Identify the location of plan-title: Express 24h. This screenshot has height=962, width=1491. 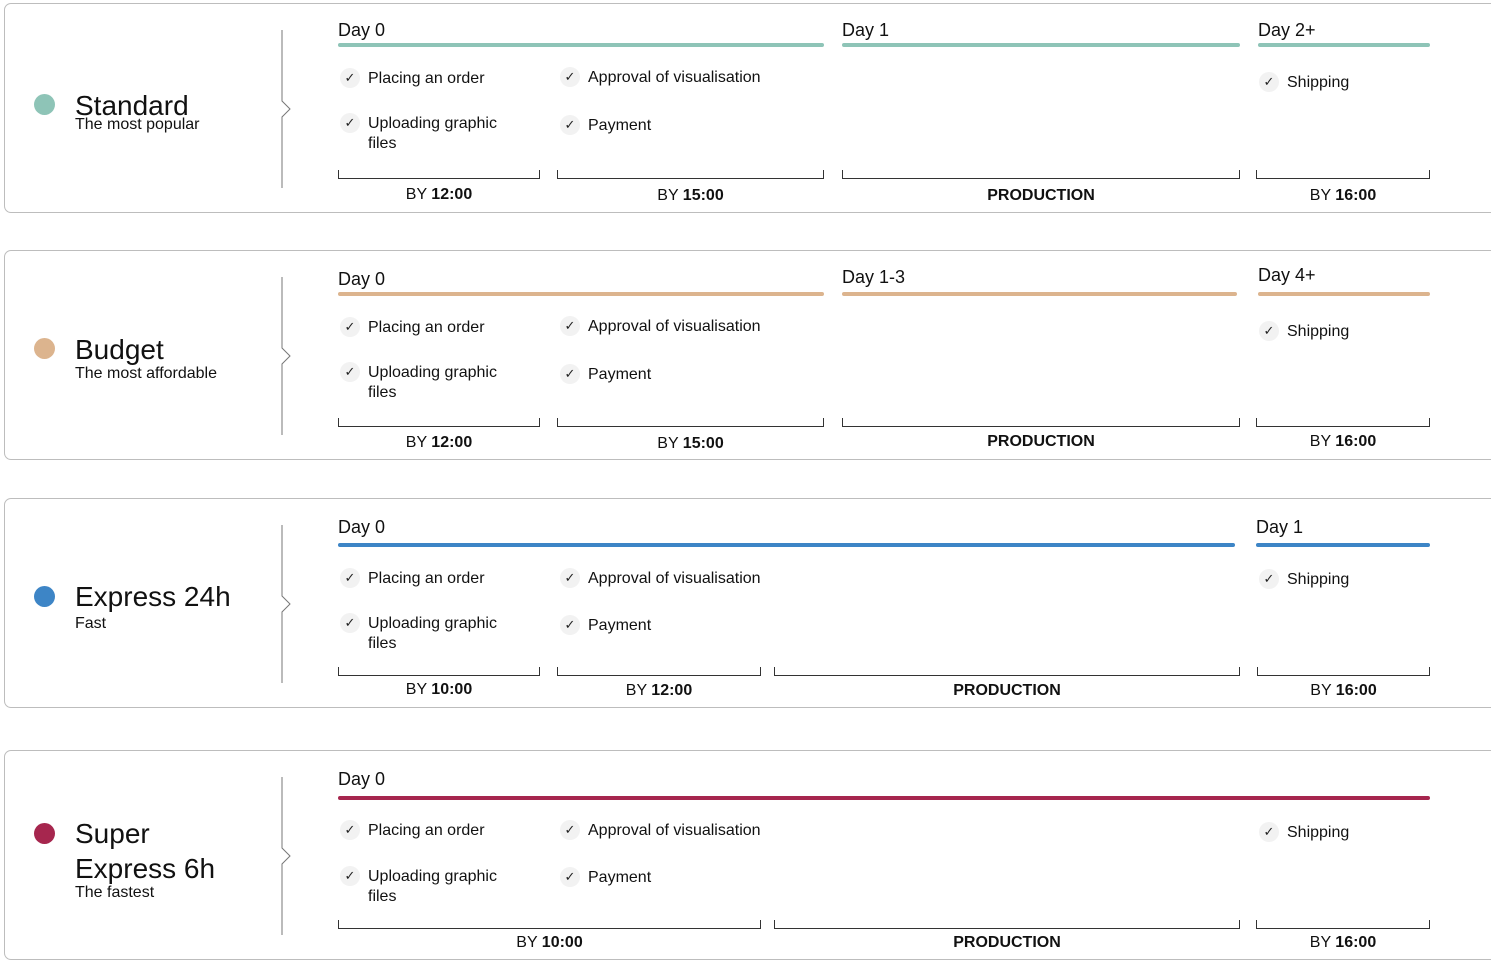
(153, 596).